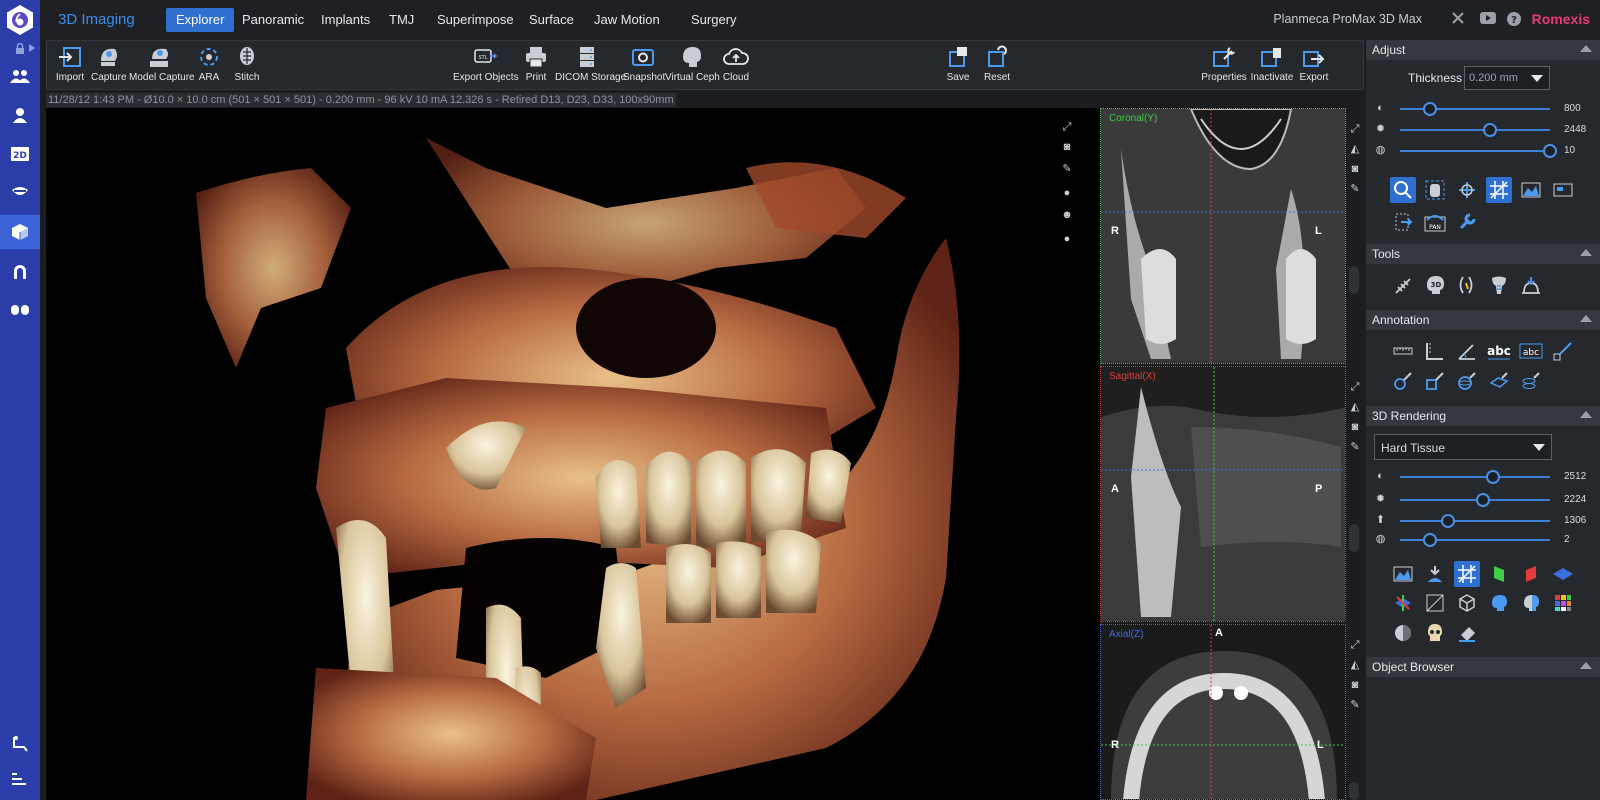 Image resolution: width=1600 pixels, height=800 pixels. What do you see at coordinates (590, 64) in the screenshot?
I see `dicom-storage-button: DICOM Storage` at bounding box center [590, 64].